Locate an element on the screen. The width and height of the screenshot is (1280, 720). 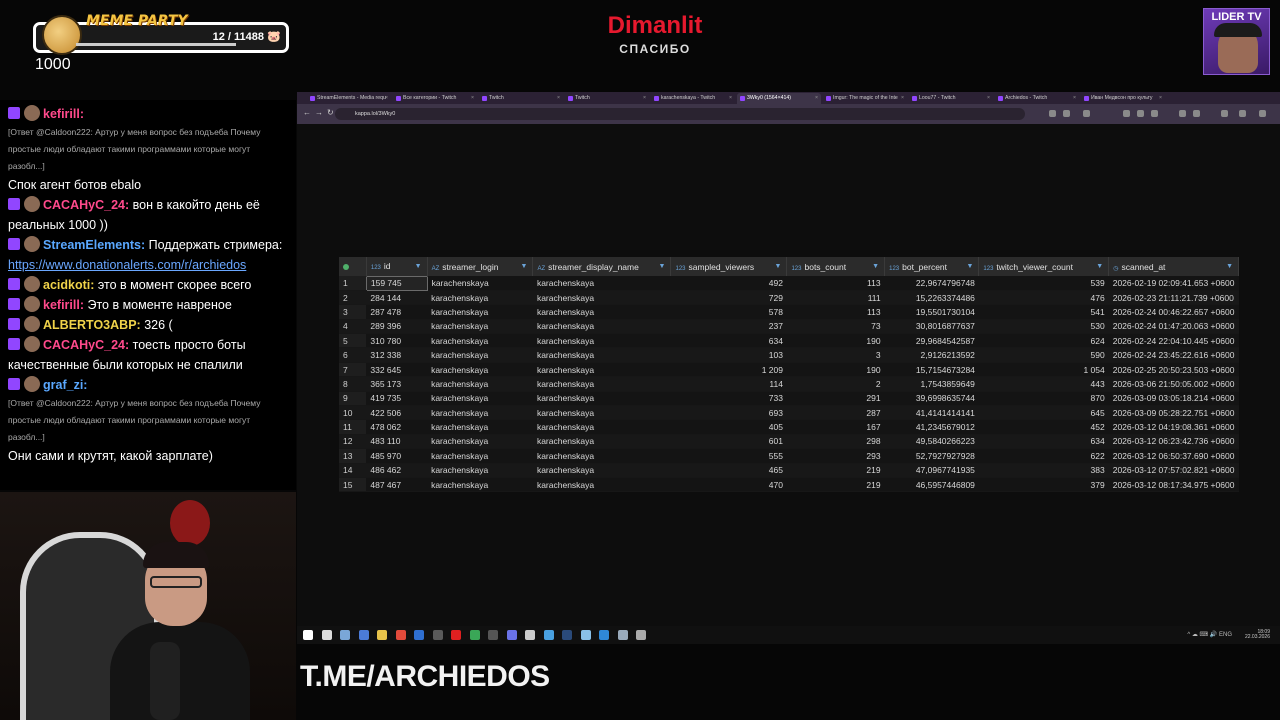
table-cell: 486 462 is located at coordinates (397, 470).